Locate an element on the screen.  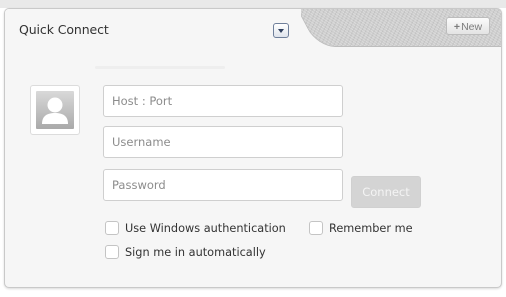
username-input is located at coordinates (223, 142).